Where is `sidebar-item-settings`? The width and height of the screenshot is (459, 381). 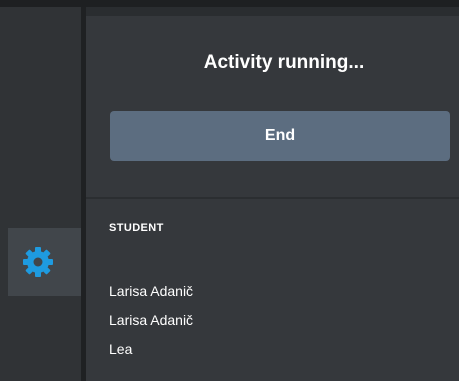 sidebar-item-settings is located at coordinates (44, 262).